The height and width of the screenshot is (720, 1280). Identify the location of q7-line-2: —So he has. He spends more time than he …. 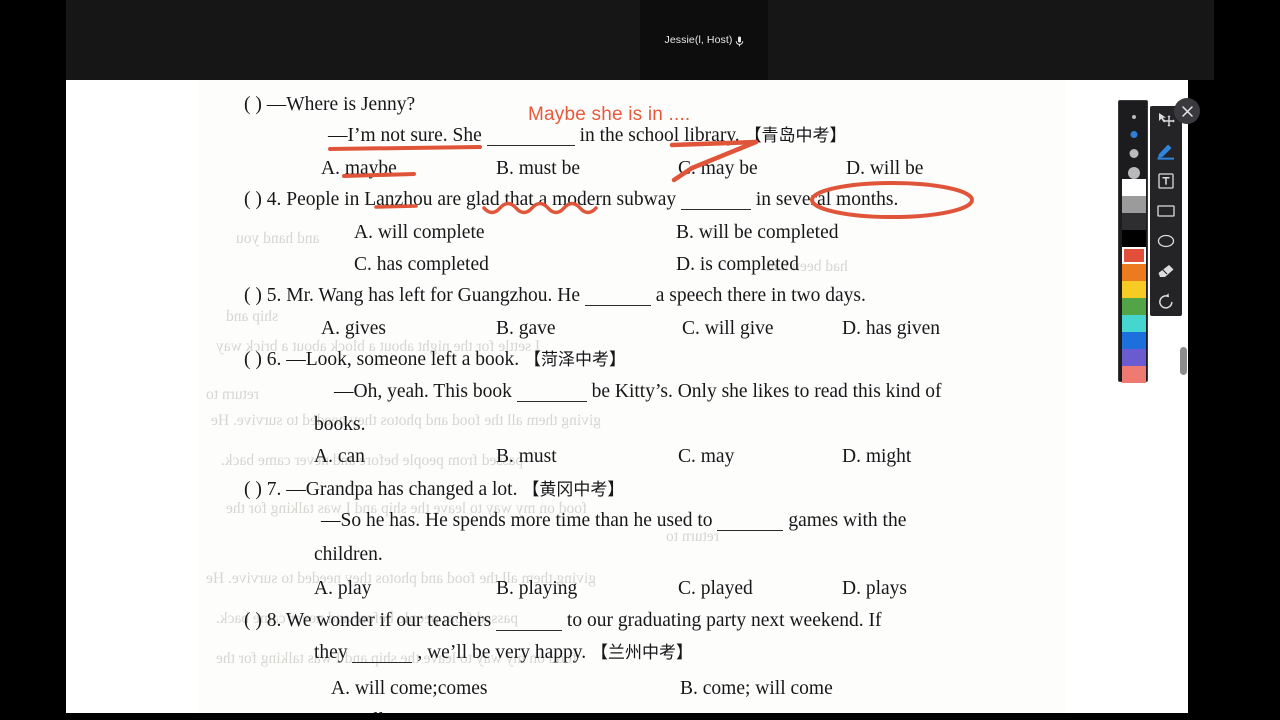
(613, 521).